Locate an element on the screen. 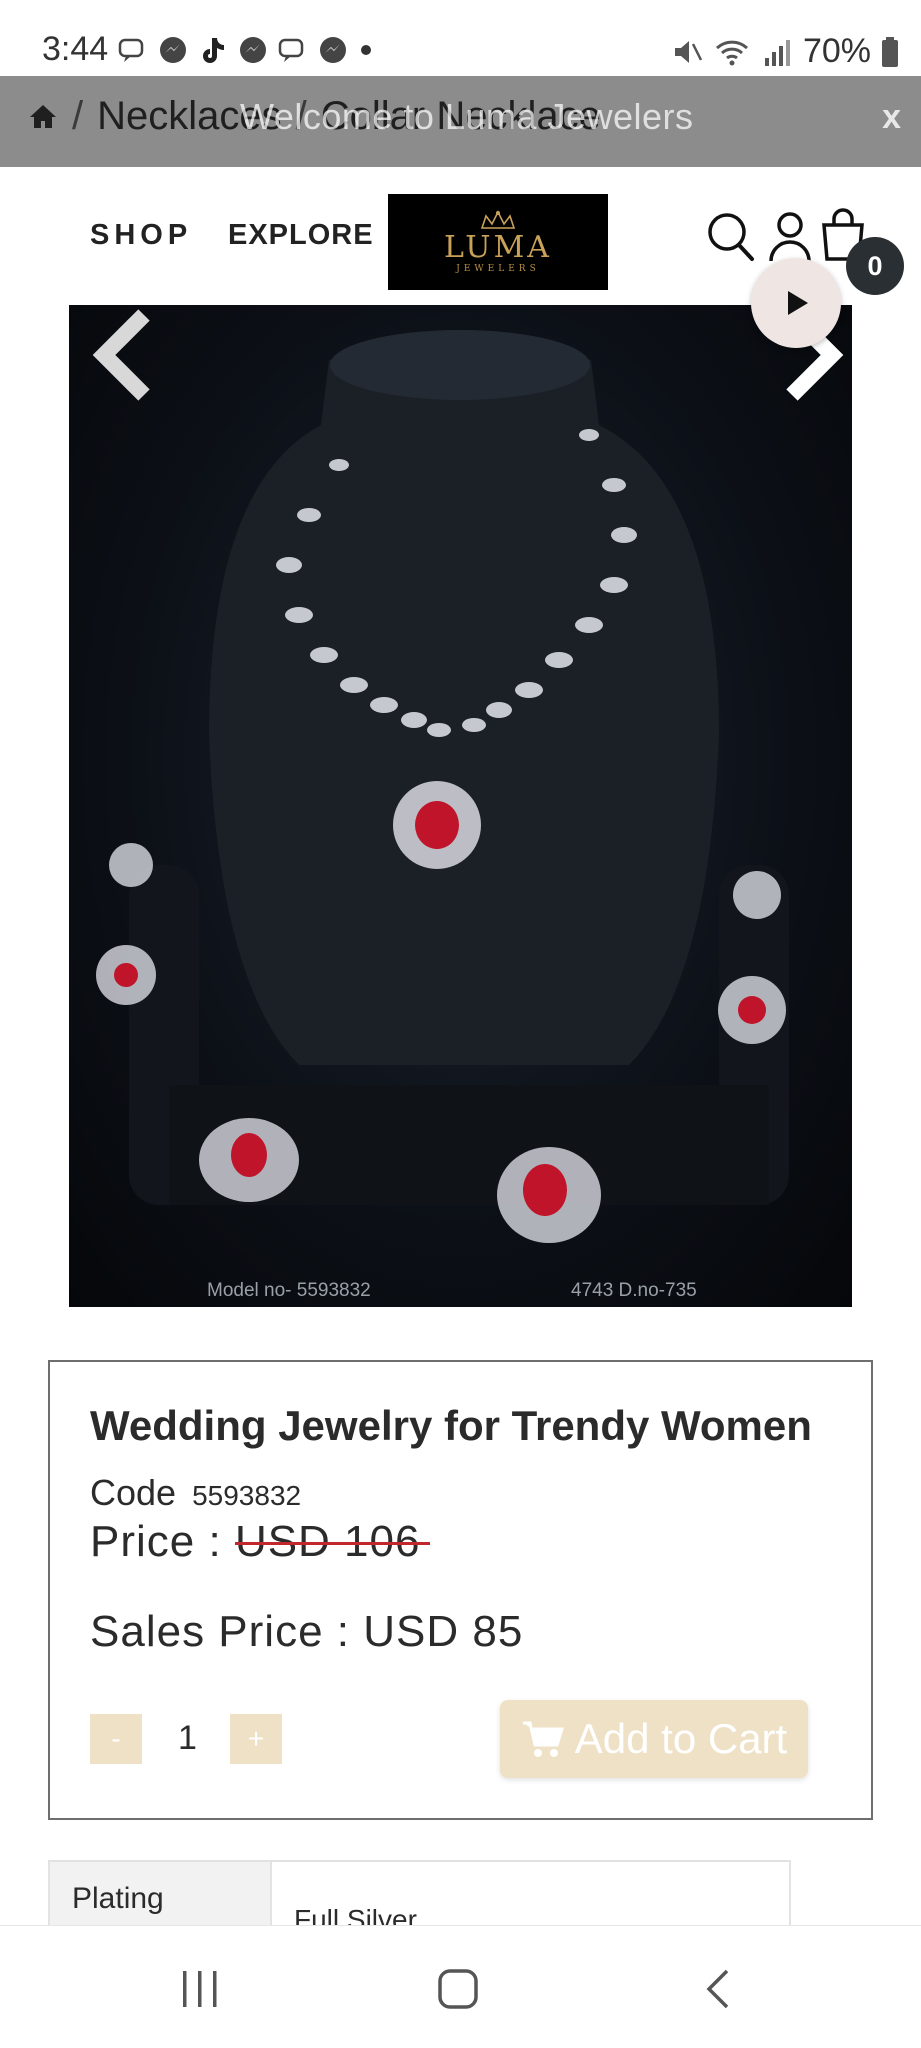 The width and height of the screenshot is (921, 2048). luma-logo: LUMA JEWELERS is located at coordinates (498, 242).